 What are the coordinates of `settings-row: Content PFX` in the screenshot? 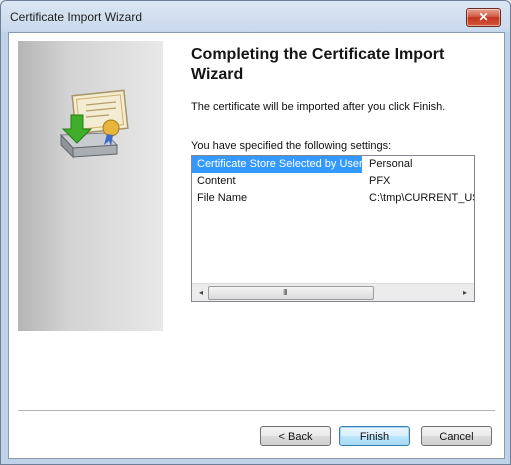 It's located at (333, 181).